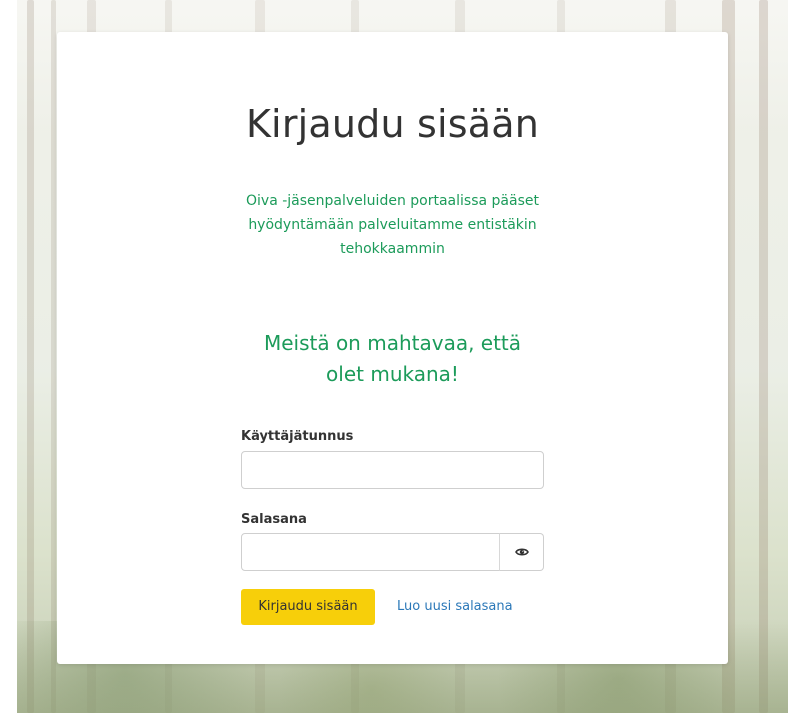 The height and width of the screenshot is (713, 788). Describe the element at coordinates (297, 436) in the screenshot. I see `username-label: Käyttäjätunnus` at that location.